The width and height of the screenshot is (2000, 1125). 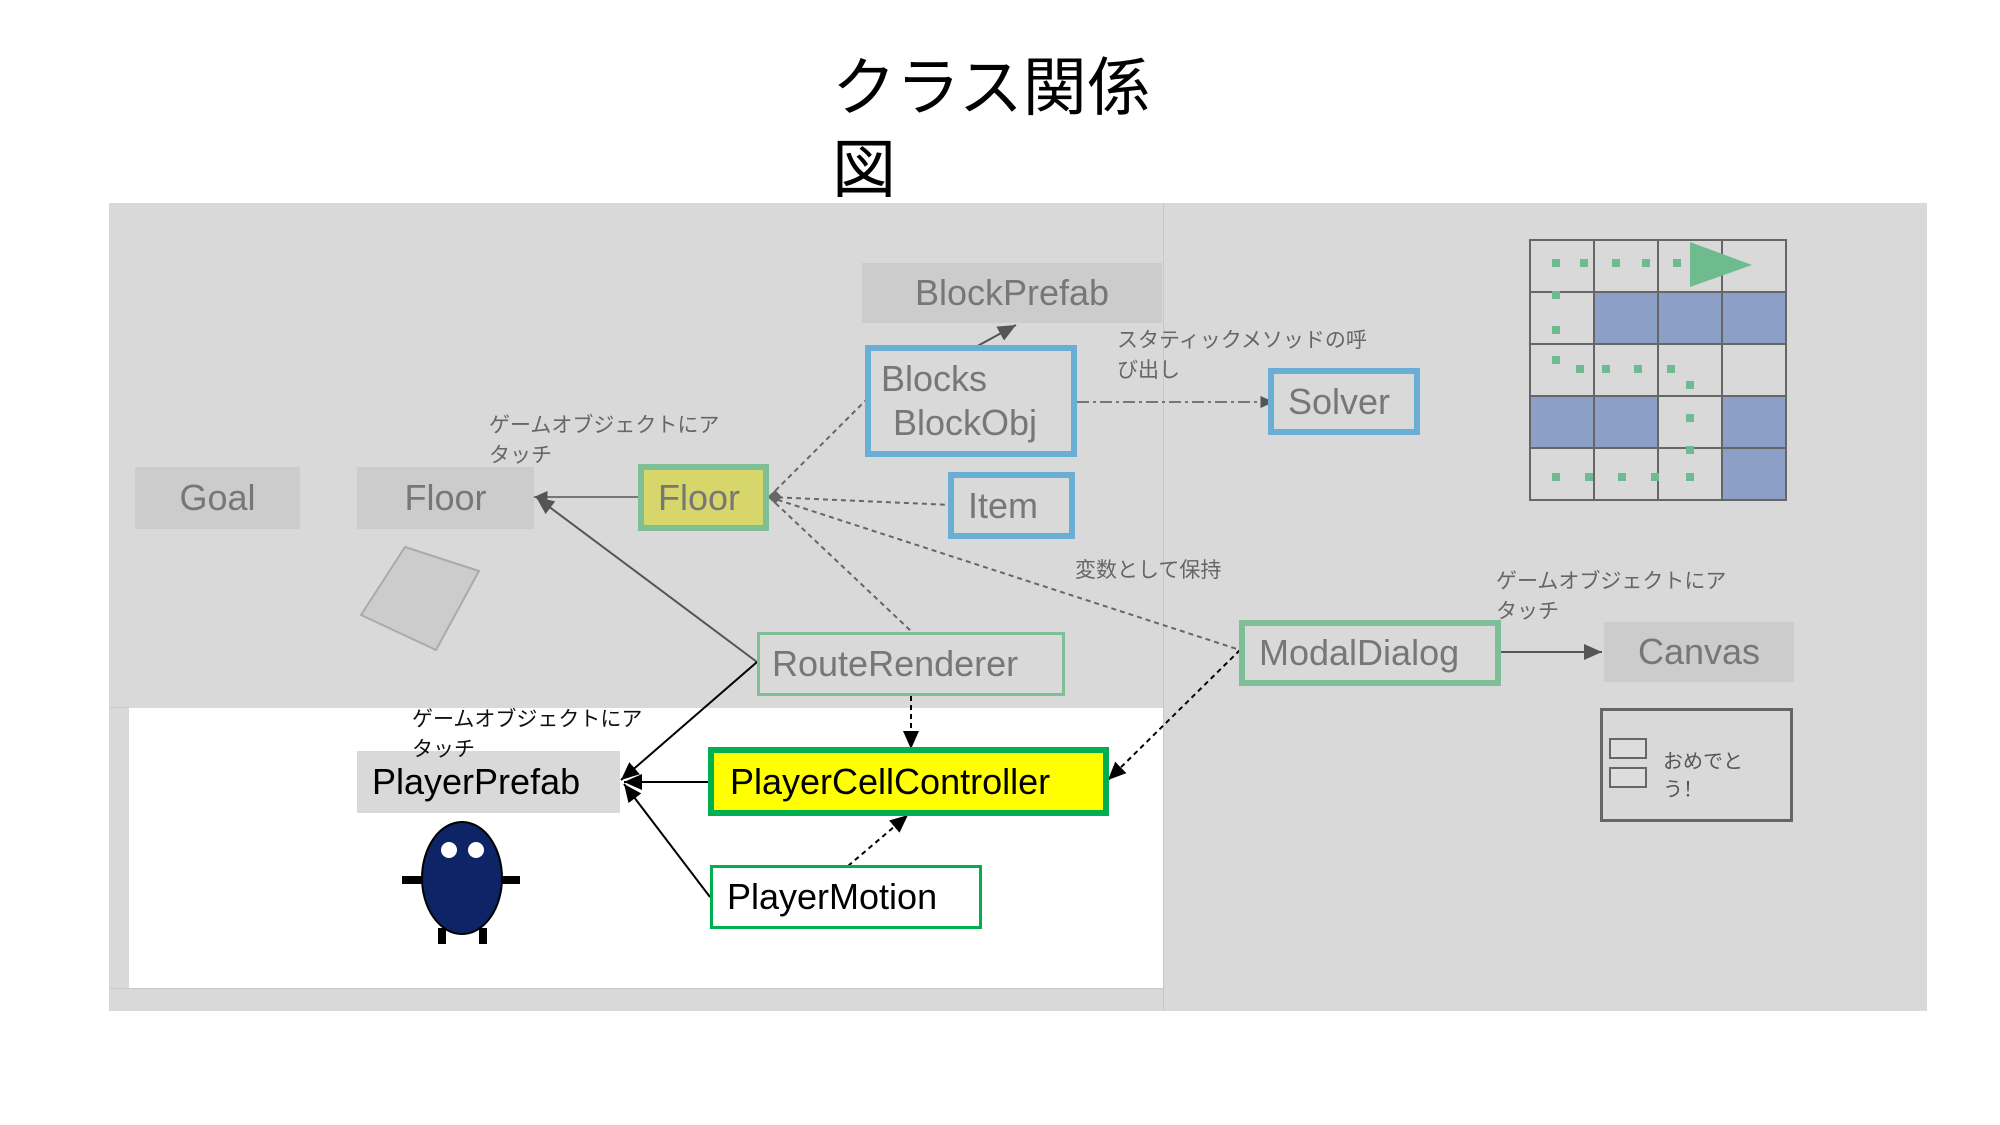 What do you see at coordinates (1658, 370) in the screenshot?
I see `block-grid-preview` at bounding box center [1658, 370].